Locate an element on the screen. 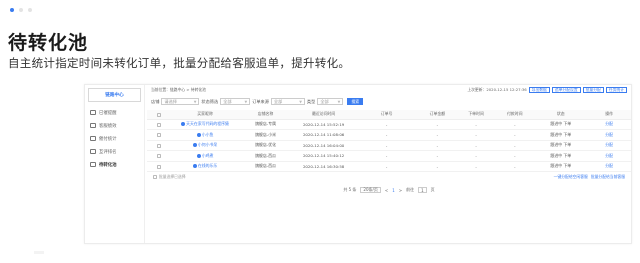 The height and width of the screenshot is (263, 640). shop-cell: 旗舰店-西瓜 is located at coordinates (265, 166).